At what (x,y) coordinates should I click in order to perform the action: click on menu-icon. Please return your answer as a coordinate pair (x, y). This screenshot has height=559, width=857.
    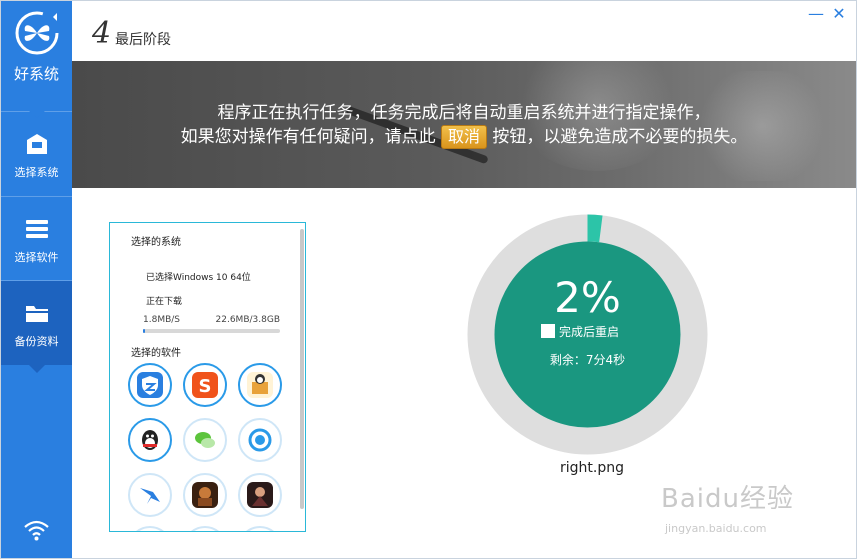
    Looking at the image, I should click on (37, 229).